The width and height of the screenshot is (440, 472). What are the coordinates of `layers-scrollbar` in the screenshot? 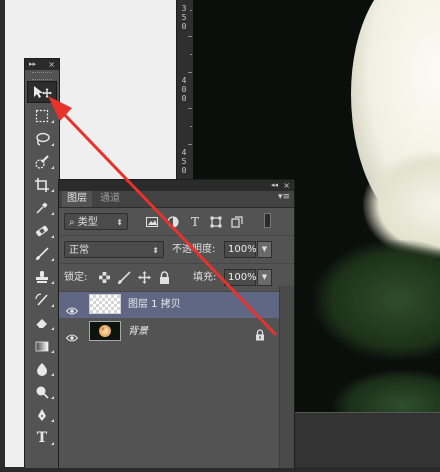 It's located at (286, 377).